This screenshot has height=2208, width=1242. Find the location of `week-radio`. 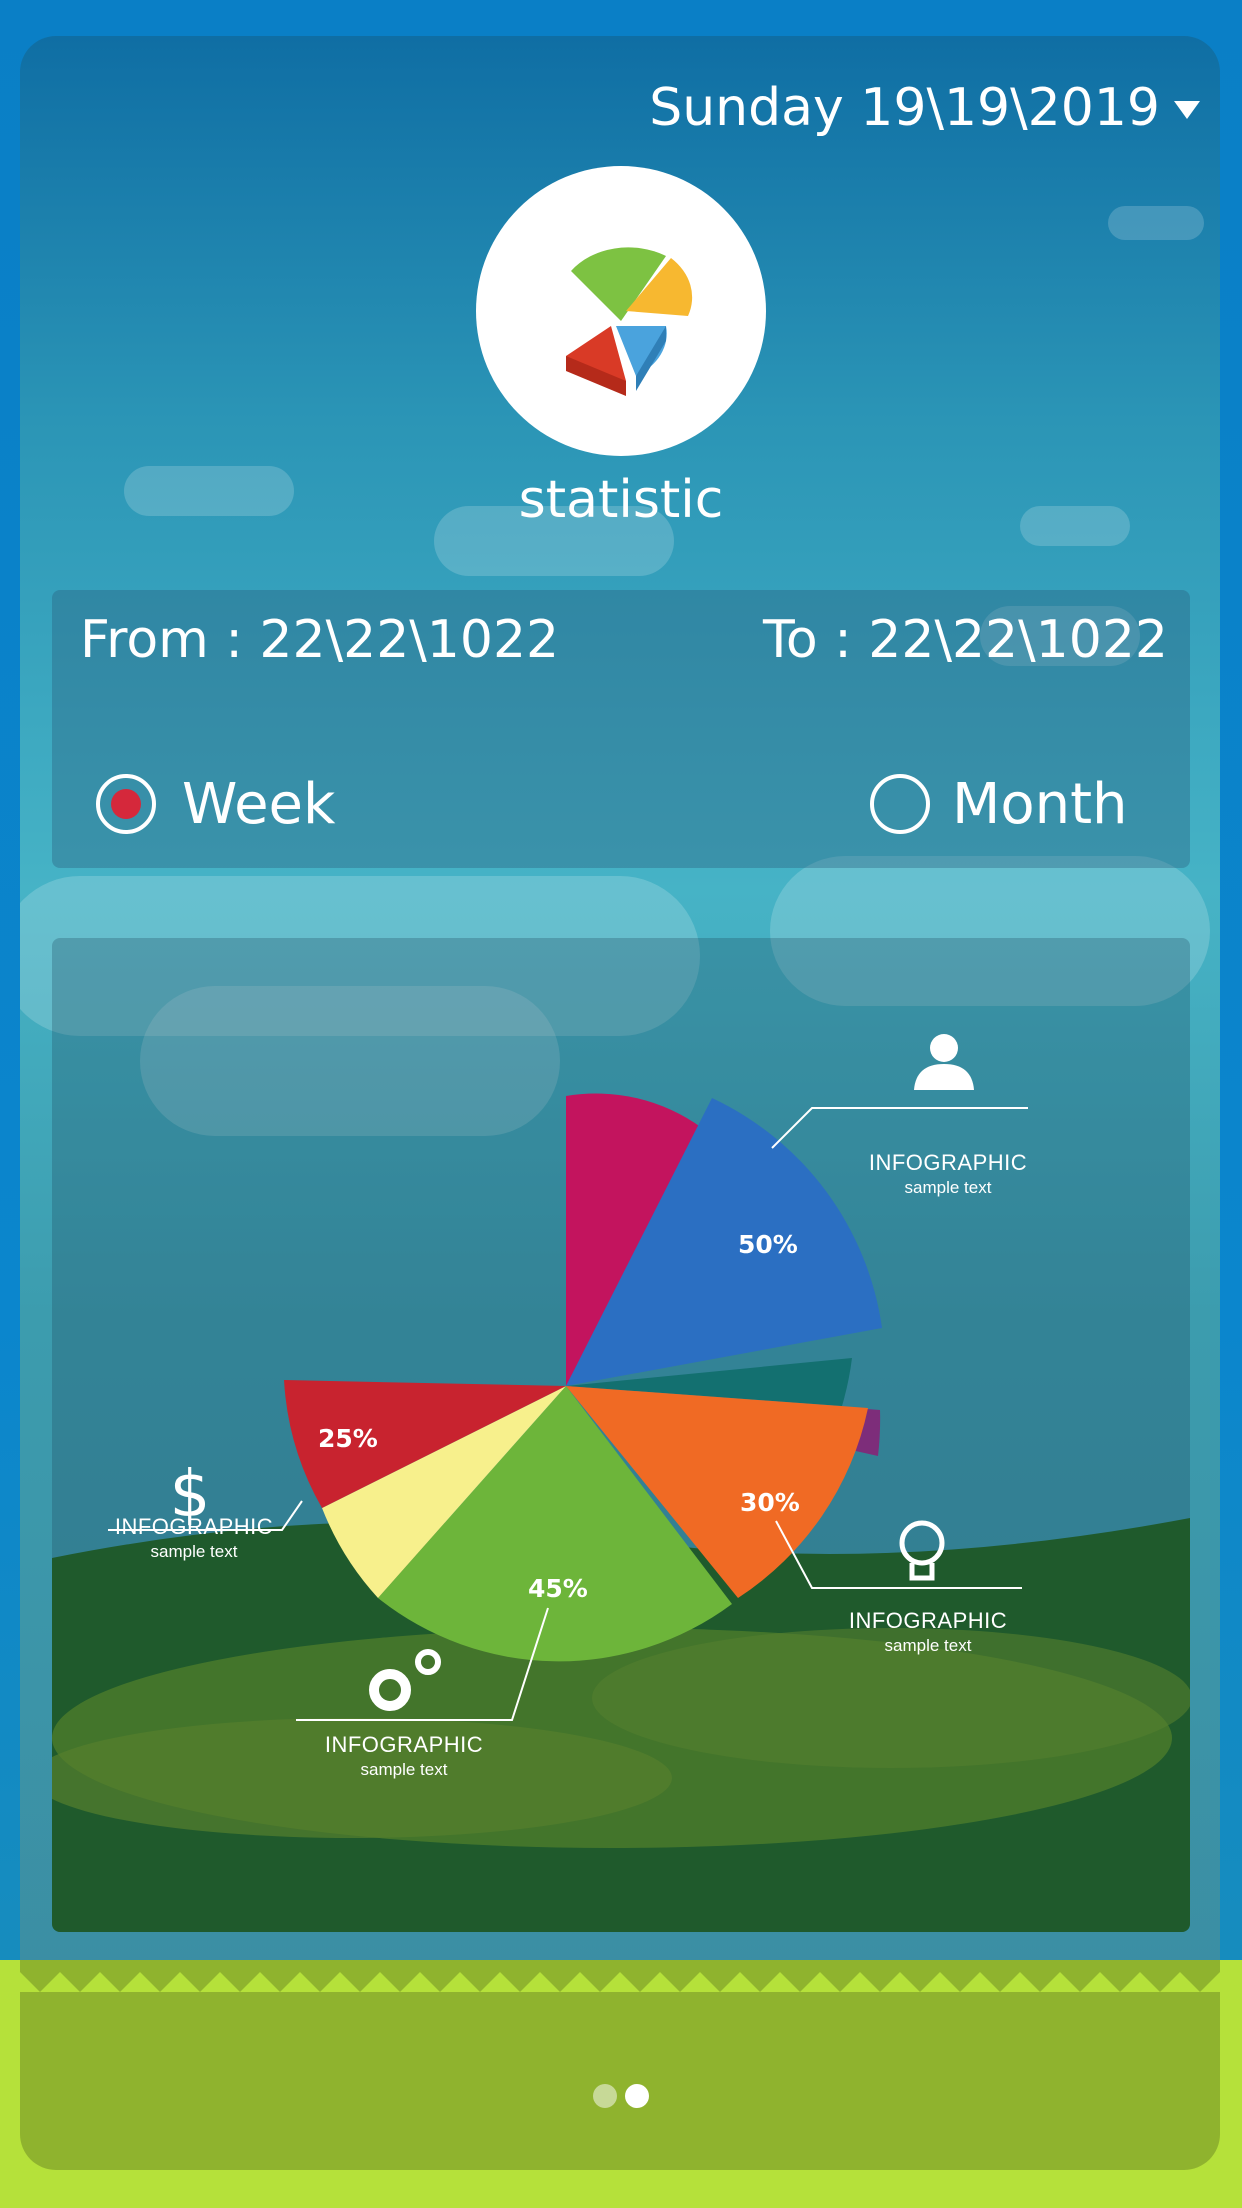

week-radio is located at coordinates (126, 804).